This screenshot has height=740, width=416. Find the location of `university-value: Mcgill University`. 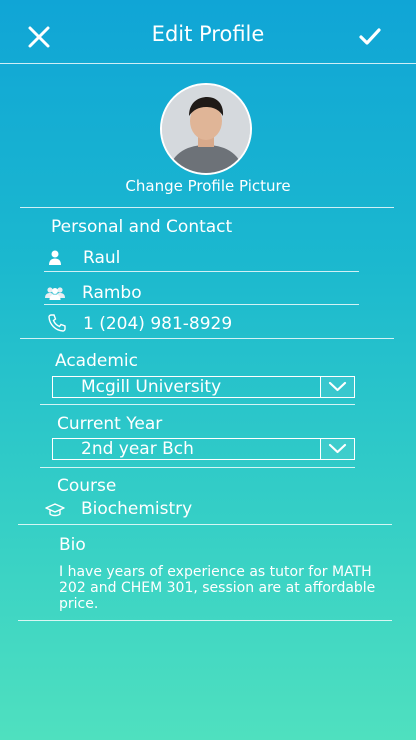

university-value: Mcgill University is located at coordinates (151, 387).